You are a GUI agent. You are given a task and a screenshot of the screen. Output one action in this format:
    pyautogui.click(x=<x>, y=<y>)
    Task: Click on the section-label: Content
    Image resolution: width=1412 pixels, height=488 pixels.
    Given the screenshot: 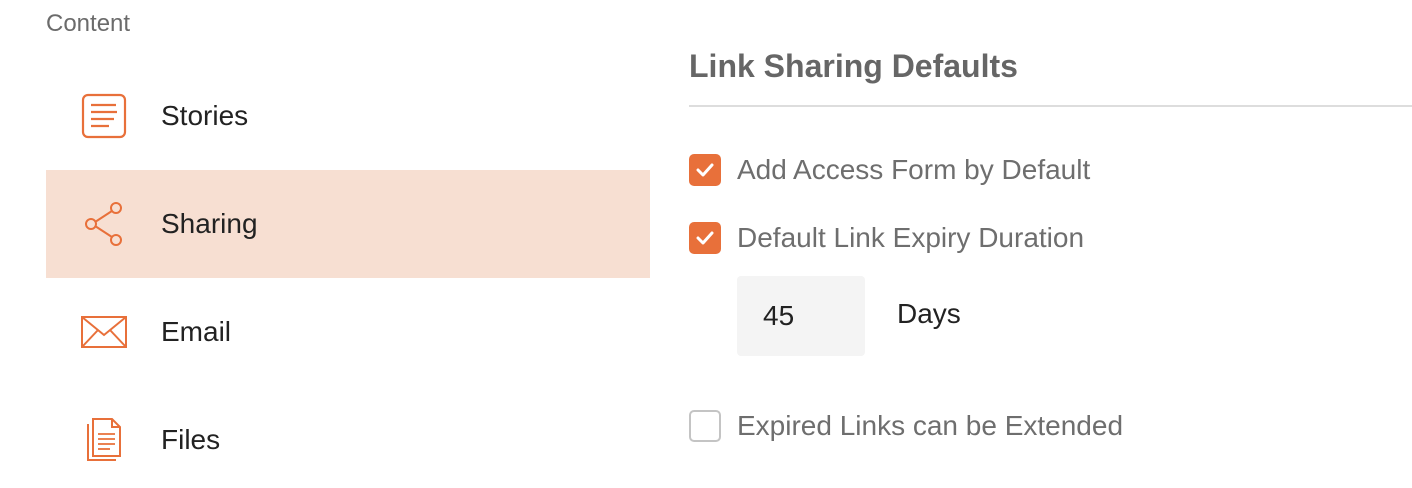 What is the action you would take?
    pyautogui.click(x=88, y=23)
    